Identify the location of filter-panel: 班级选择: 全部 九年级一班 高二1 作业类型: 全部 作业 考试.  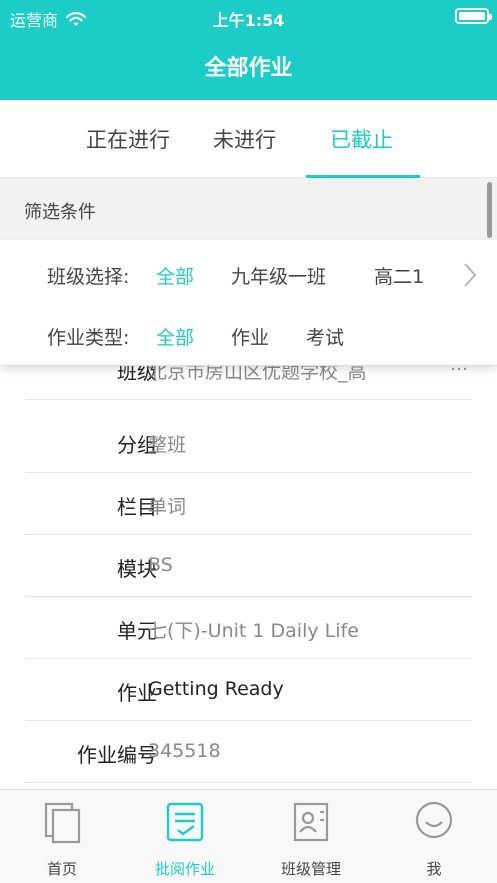
(248, 303).